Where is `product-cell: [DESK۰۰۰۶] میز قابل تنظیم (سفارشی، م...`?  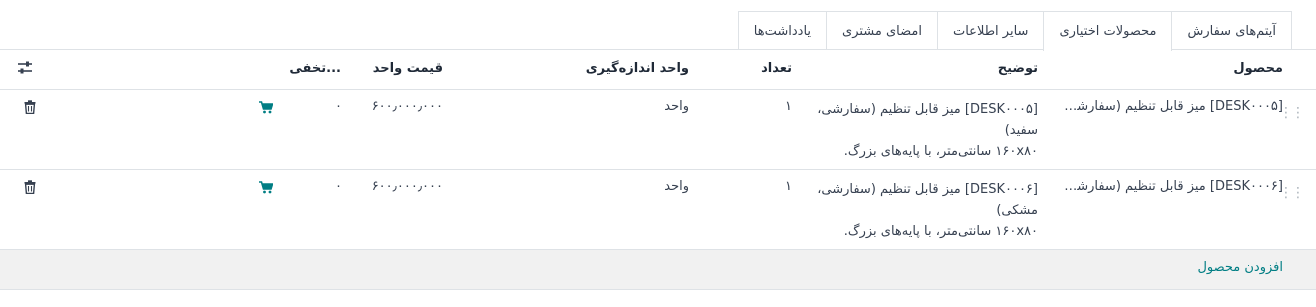 product-cell: [DESK۰۰۰۶] میز قابل تنظیم (سفارشی، م... is located at coordinates (1170, 186).